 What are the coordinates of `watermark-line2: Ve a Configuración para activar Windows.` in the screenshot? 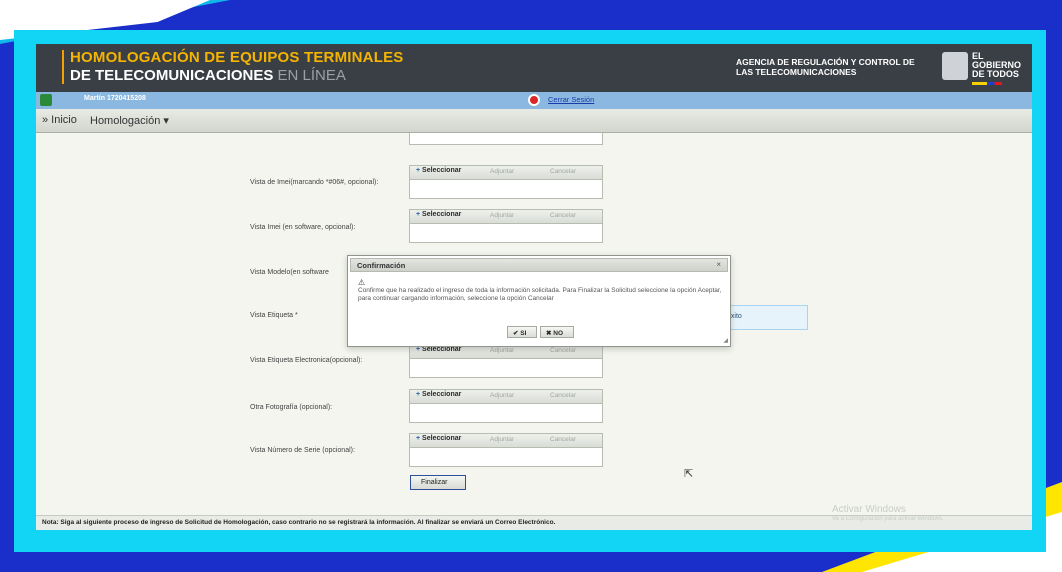 It's located at (888, 519).